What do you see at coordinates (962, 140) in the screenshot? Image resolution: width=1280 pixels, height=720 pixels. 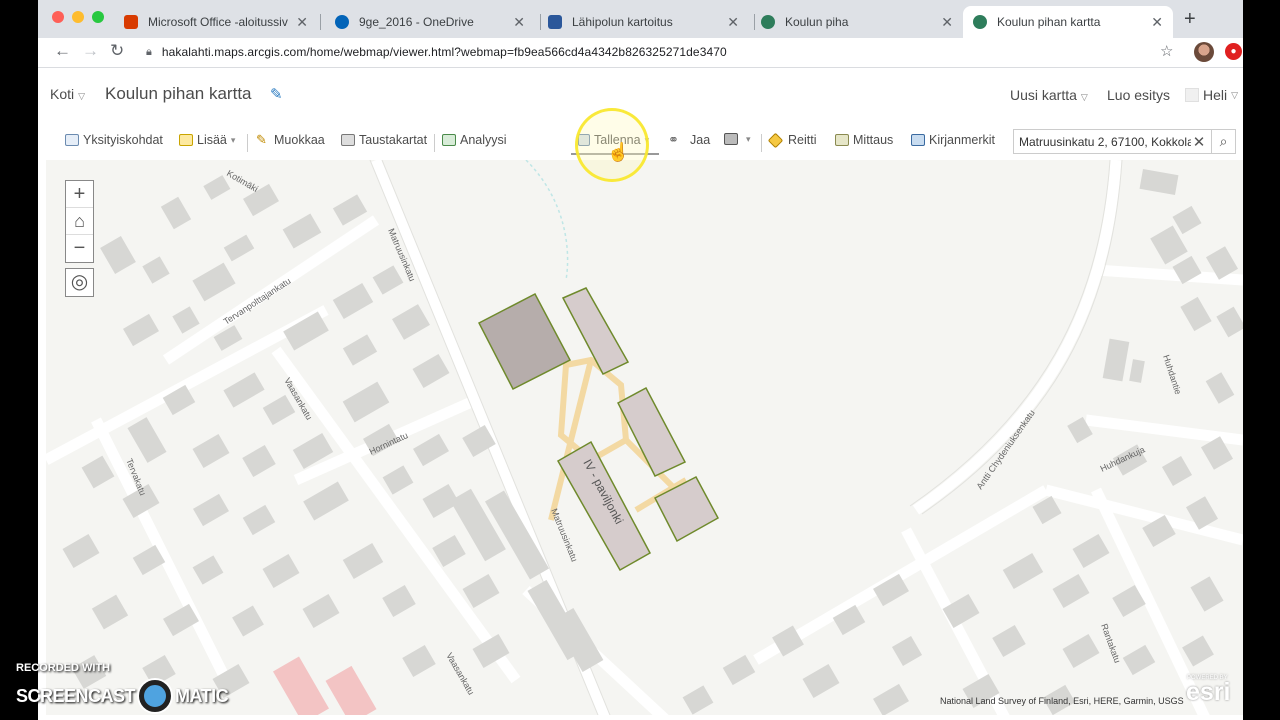 I see `bookmarks-label: Kirjanmerkit` at bounding box center [962, 140].